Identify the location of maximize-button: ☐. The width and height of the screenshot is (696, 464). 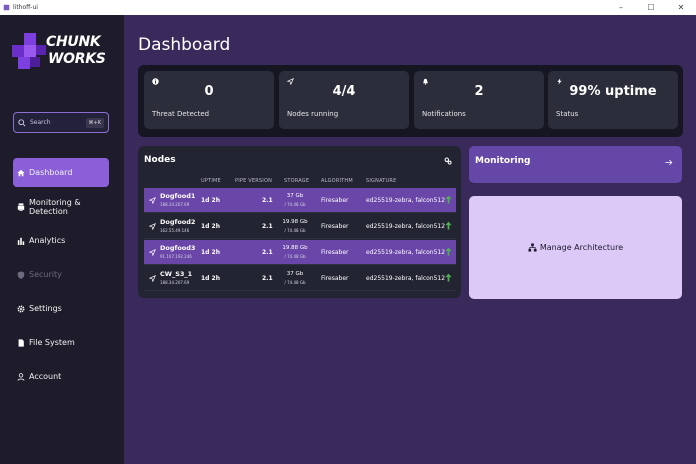
(651, 7).